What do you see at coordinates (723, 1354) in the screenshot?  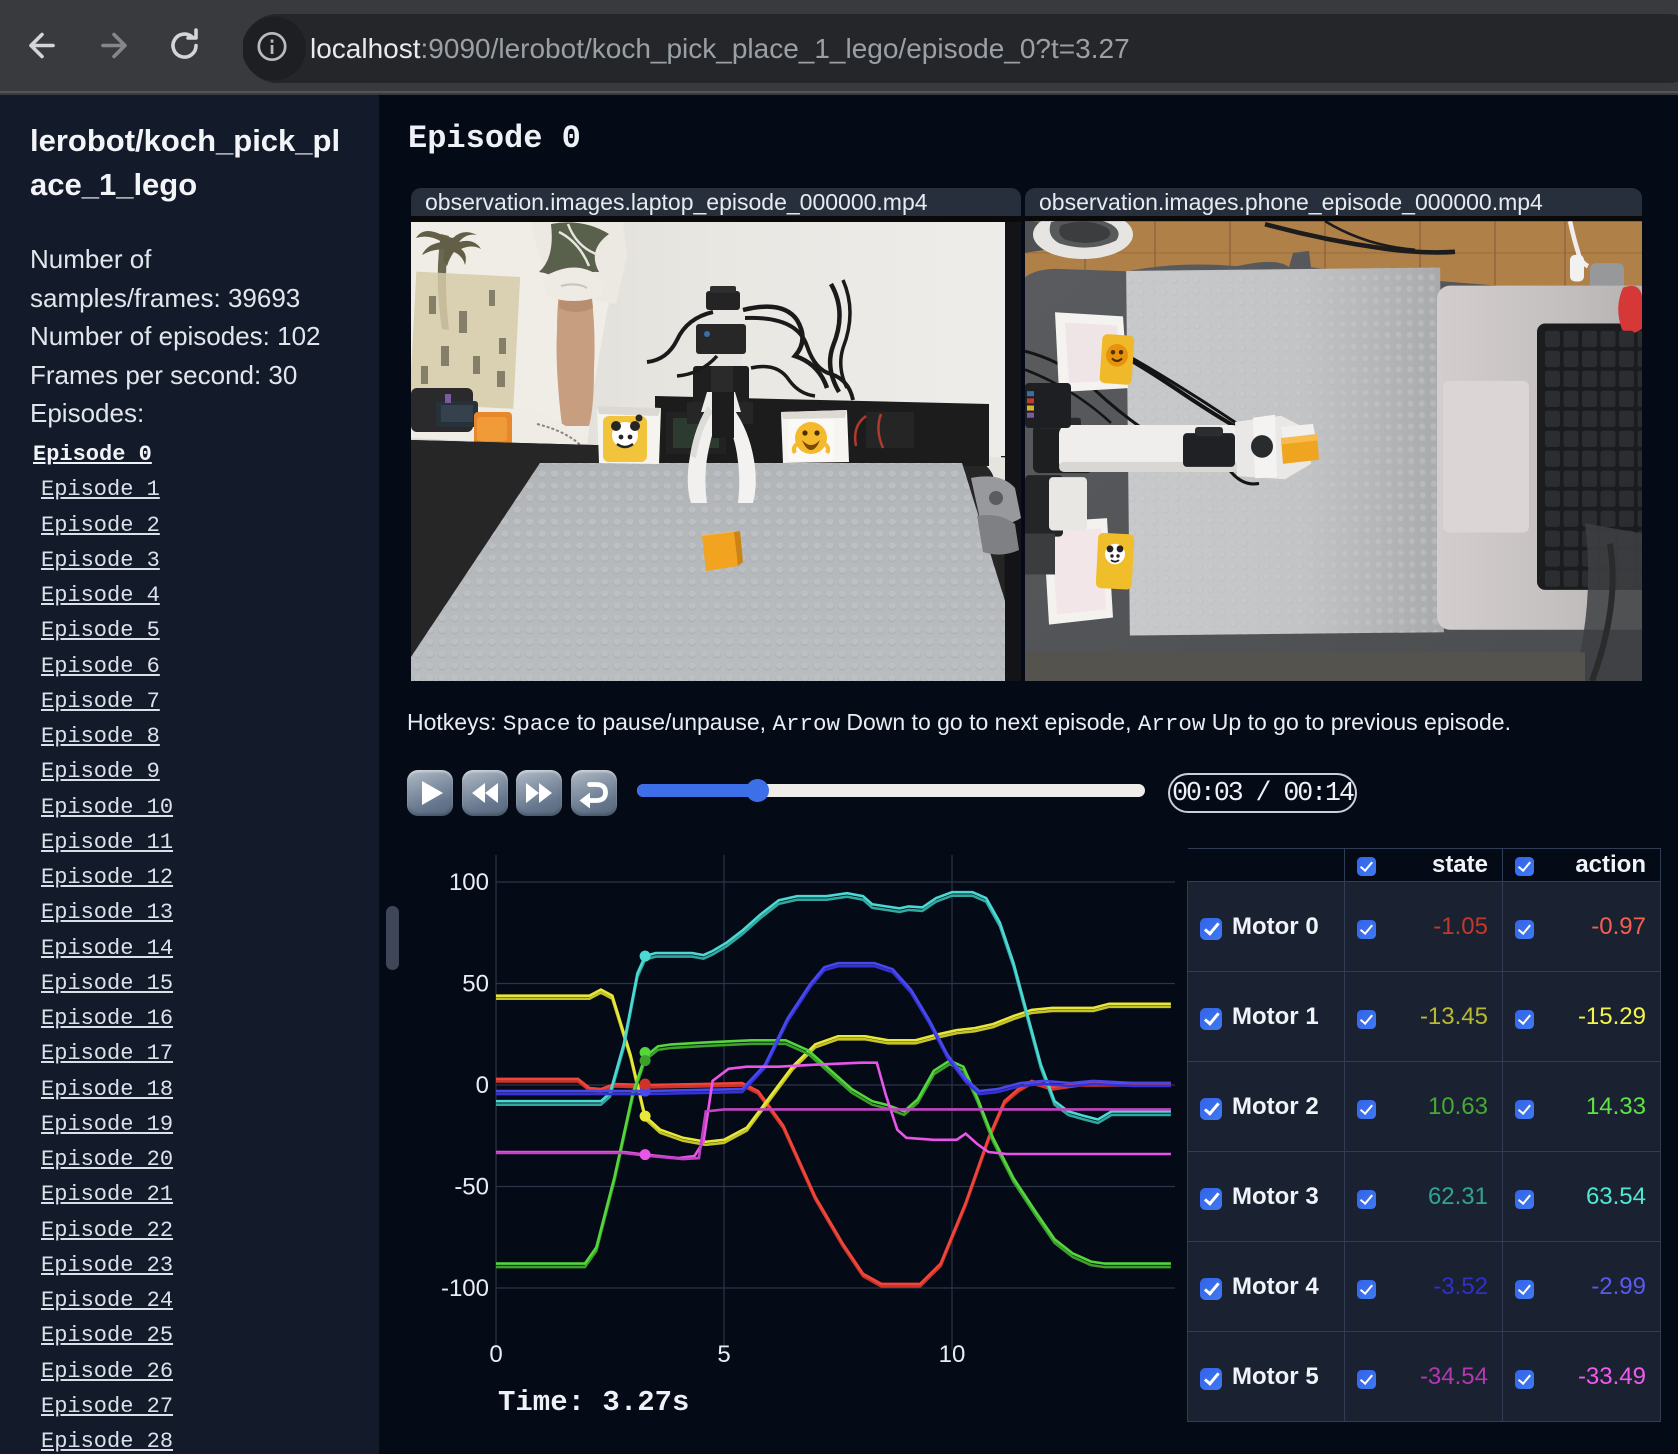 I see `svg-text: 5` at bounding box center [723, 1354].